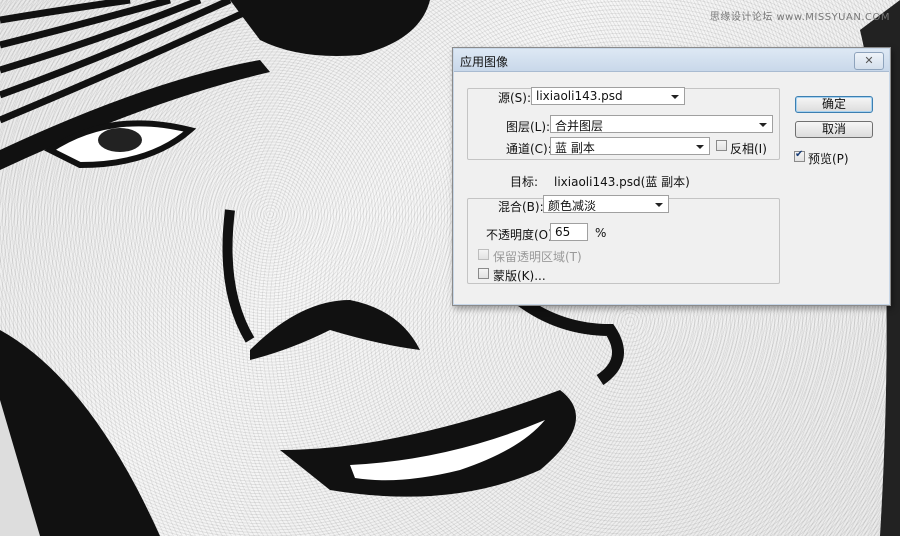 Image resolution: width=900 pixels, height=536 pixels. I want to click on source-select: lixiaoli143.psd, so click(608, 96).